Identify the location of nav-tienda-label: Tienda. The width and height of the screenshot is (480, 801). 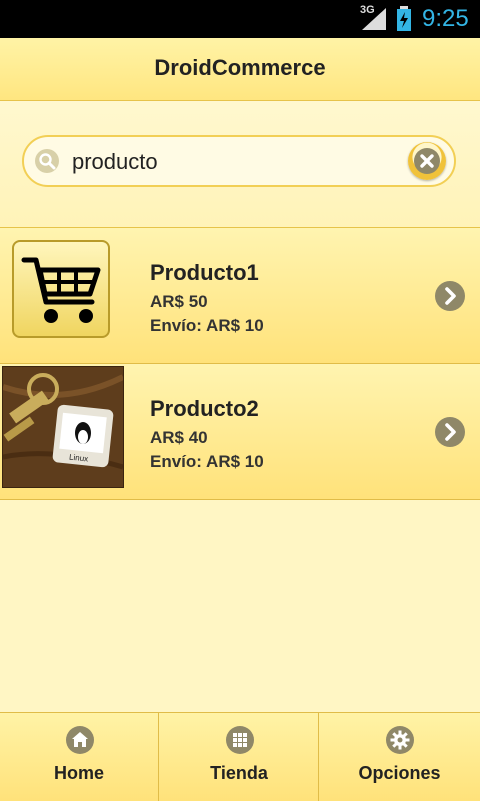
(239, 773).